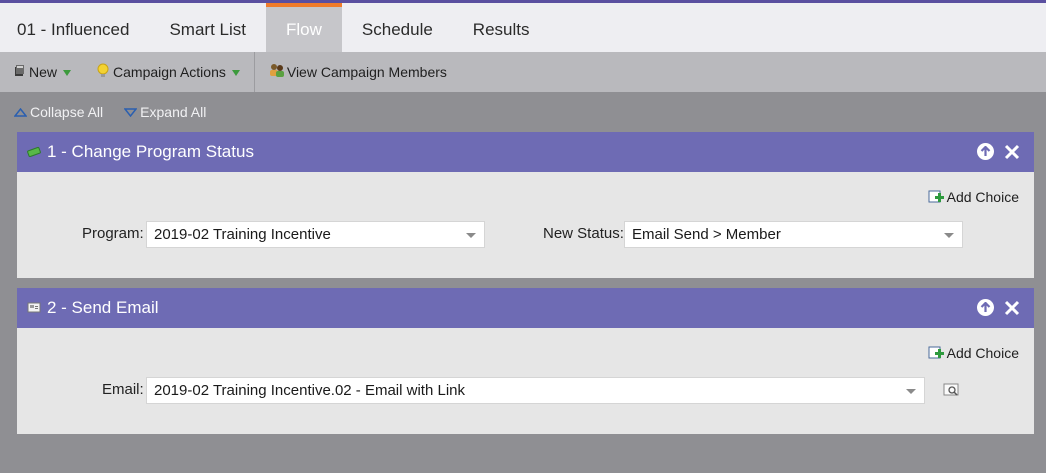  I want to click on program-select: 2019-02 Training Incentive, so click(315, 234).